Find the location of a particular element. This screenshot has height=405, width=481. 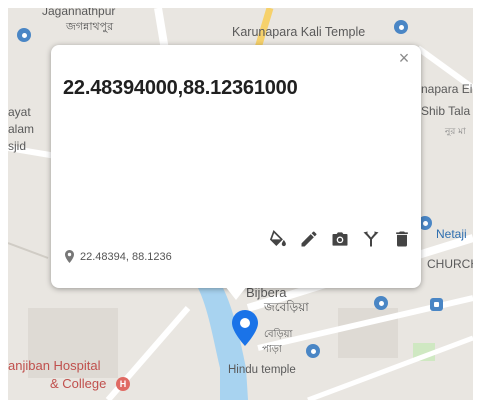

edit-icon is located at coordinates (309, 239).